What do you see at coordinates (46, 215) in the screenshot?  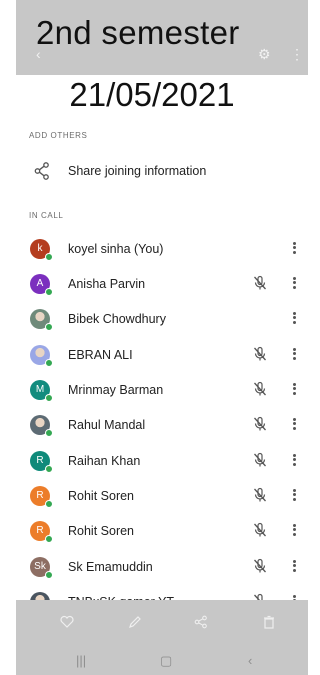 I see `section-label-in-call: IN CALL` at bounding box center [46, 215].